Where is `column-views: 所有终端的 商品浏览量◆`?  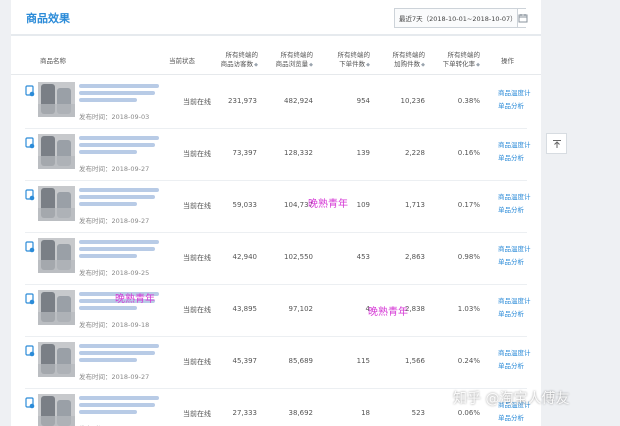
column-views: 所有终端的 商品浏览量◆ is located at coordinates (291, 60).